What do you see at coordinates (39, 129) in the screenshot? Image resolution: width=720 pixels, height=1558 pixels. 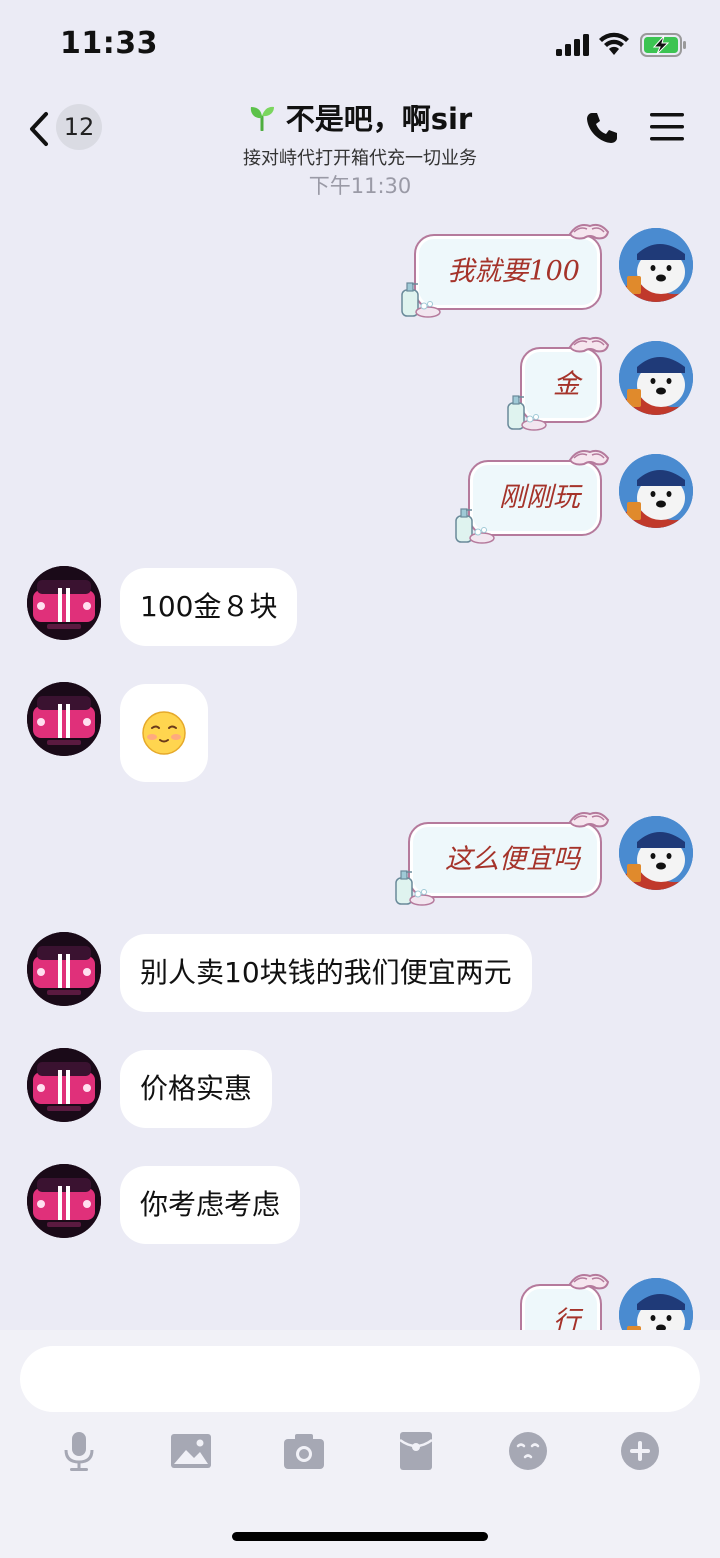 I see `back-chevron-icon` at bounding box center [39, 129].